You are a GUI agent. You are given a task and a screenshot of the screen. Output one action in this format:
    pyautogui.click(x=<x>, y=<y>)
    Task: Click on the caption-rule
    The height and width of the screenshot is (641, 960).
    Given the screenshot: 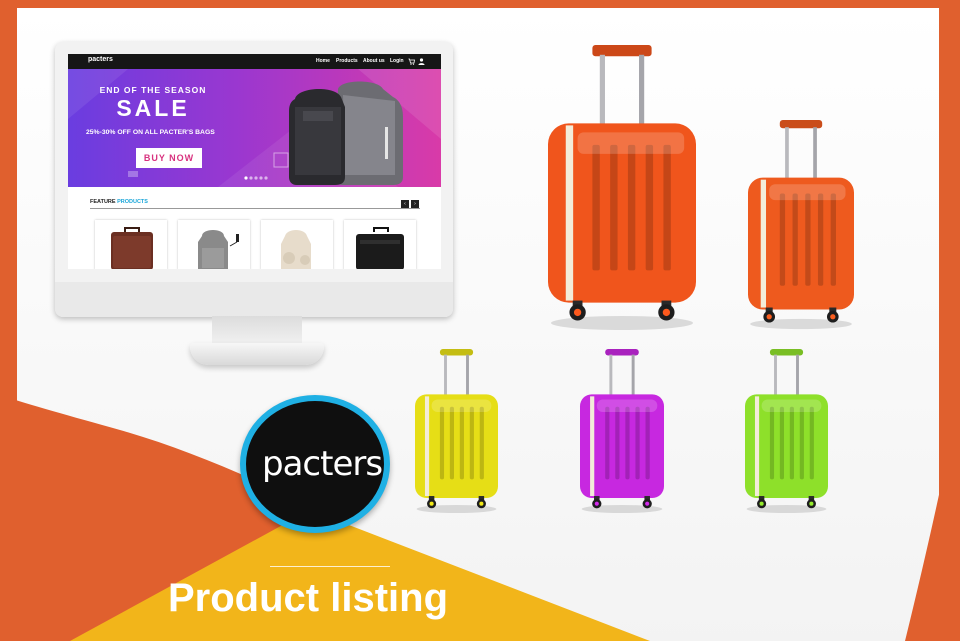 What is the action you would take?
    pyautogui.click(x=330, y=566)
    